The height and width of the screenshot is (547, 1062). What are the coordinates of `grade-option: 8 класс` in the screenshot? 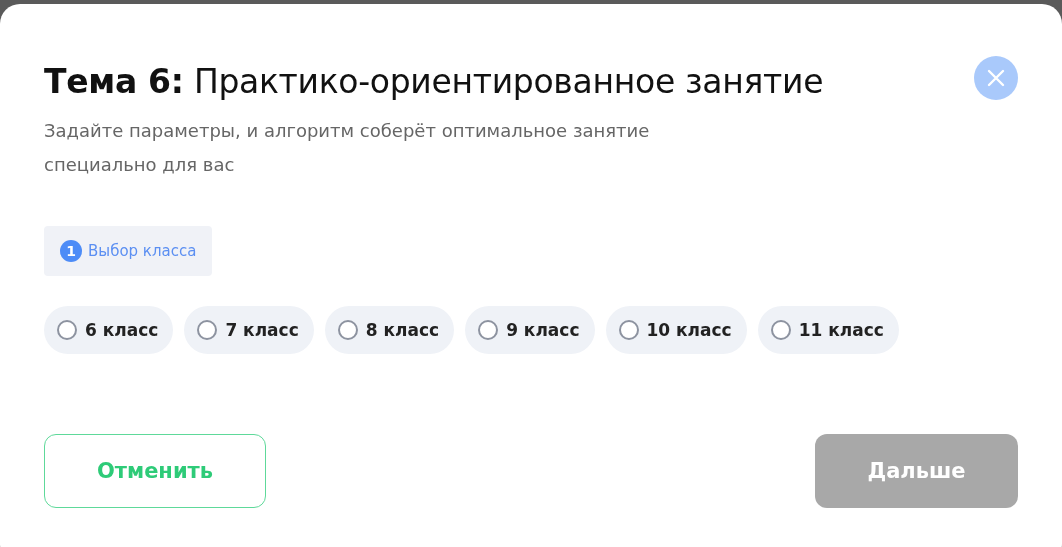 It's located at (389, 330).